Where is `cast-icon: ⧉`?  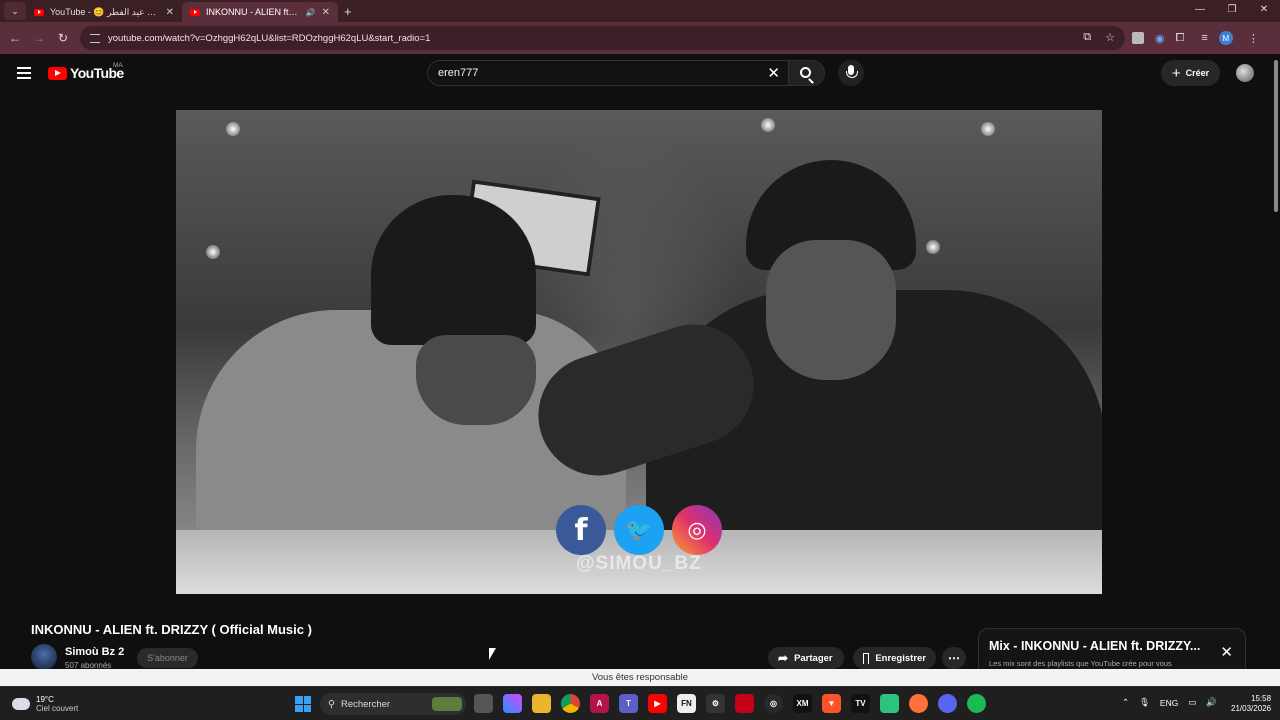 cast-icon: ⧉ is located at coordinates (1087, 37).